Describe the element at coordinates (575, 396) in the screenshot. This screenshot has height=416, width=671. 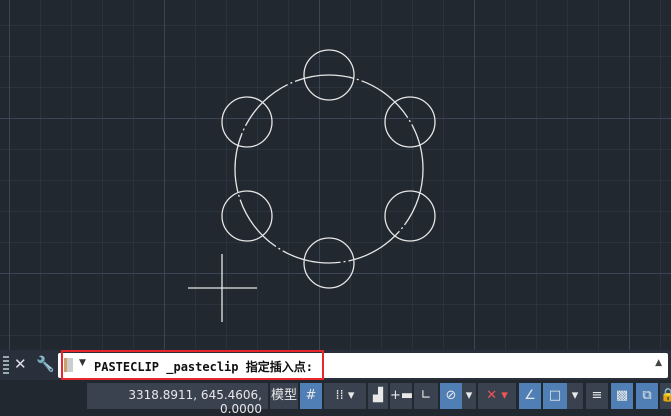
I see `object-snap-dropdown-icon: ▾` at that location.